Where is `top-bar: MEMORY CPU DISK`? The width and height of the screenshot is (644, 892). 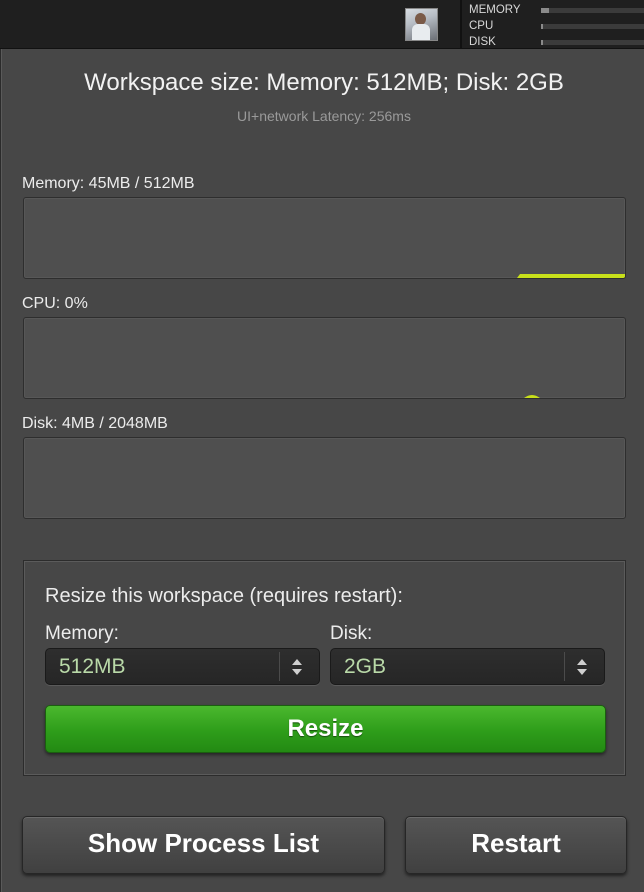
top-bar: MEMORY CPU DISK is located at coordinates (322, 24).